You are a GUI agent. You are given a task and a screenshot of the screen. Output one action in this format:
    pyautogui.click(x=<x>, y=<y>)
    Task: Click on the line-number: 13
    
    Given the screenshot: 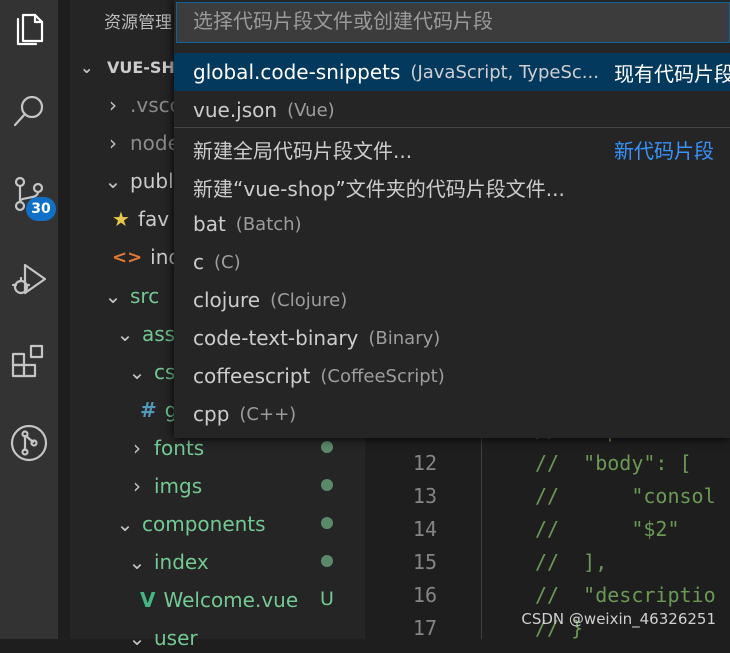 What is the action you would take?
    pyautogui.click(x=424, y=496)
    